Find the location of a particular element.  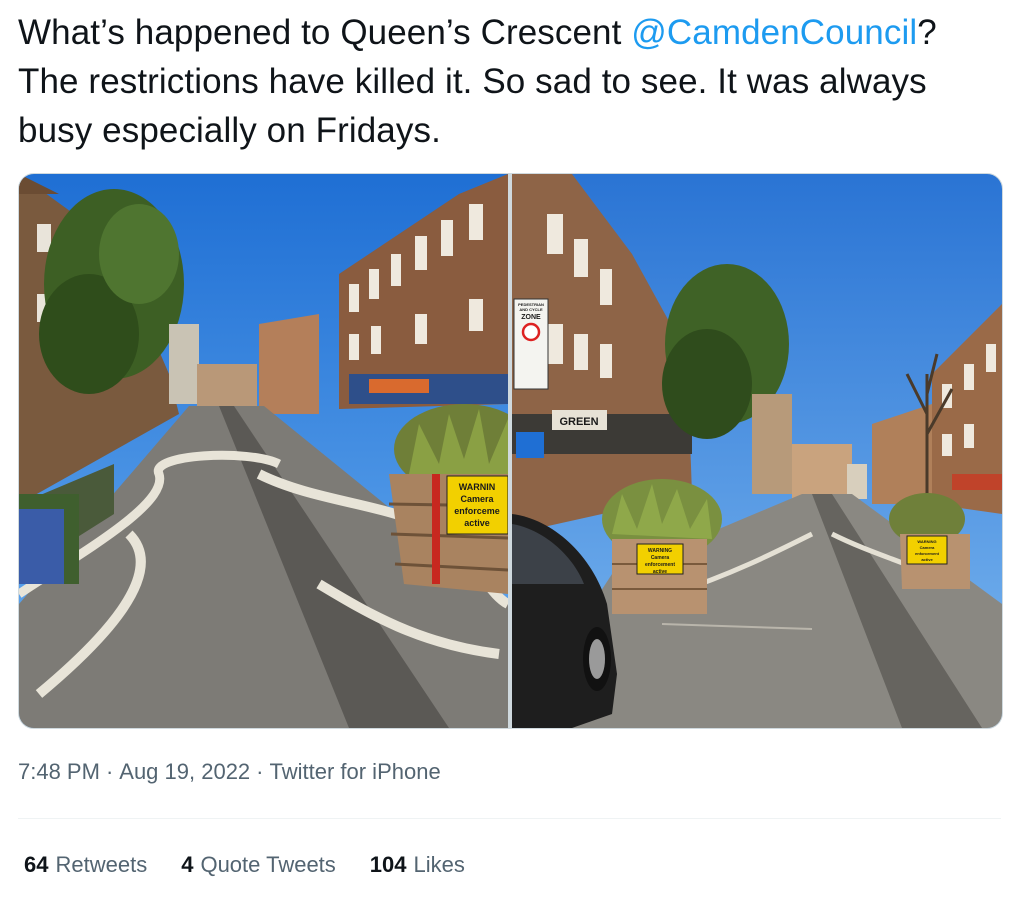

tweet-date: Aug 19, 2022 is located at coordinates (185, 771).